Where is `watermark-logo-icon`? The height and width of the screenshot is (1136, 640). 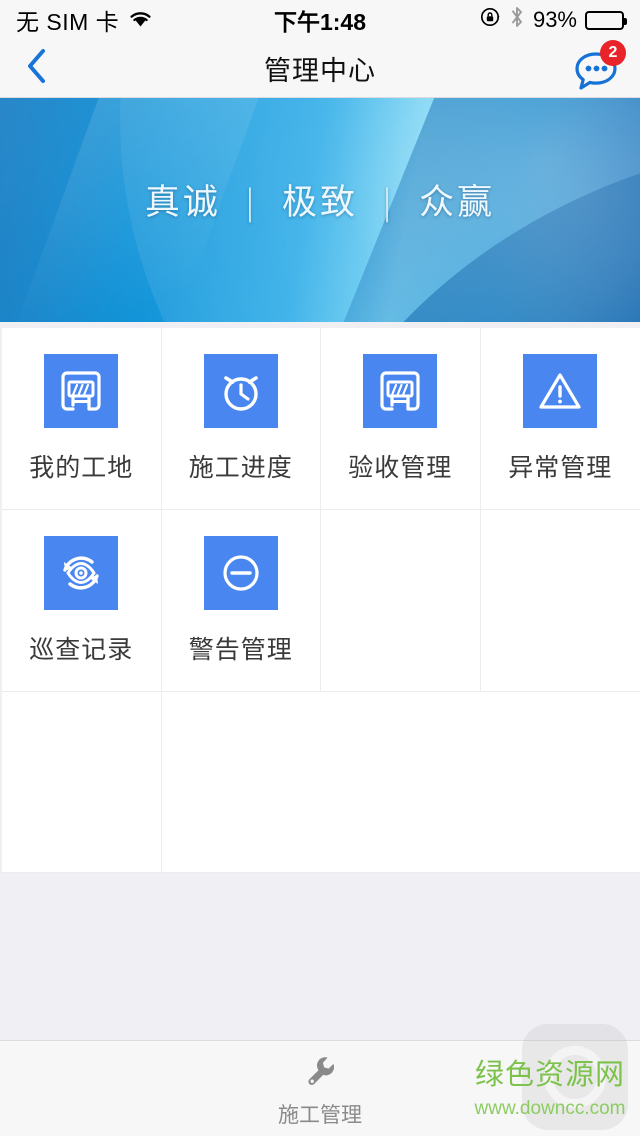
watermark-logo-icon is located at coordinates (575, 1077).